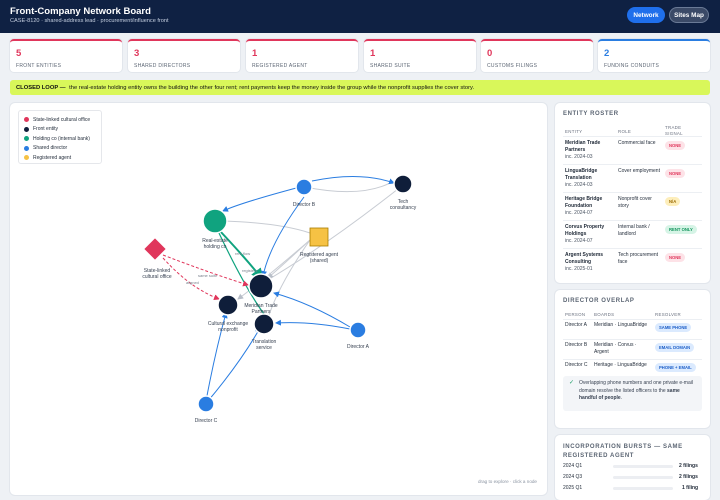  What do you see at coordinates (261, 286) in the screenshot?
I see `node-meridian` at bounding box center [261, 286].